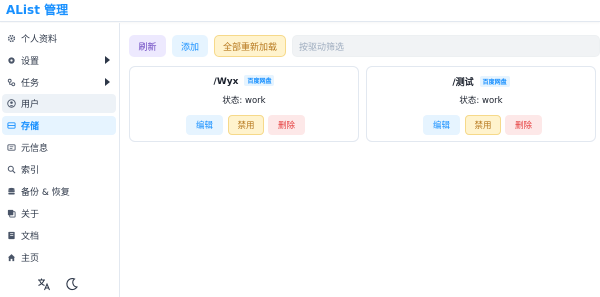 This screenshot has height=297, width=600. I want to click on sidebar-item-index: 索引, so click(59, 169).